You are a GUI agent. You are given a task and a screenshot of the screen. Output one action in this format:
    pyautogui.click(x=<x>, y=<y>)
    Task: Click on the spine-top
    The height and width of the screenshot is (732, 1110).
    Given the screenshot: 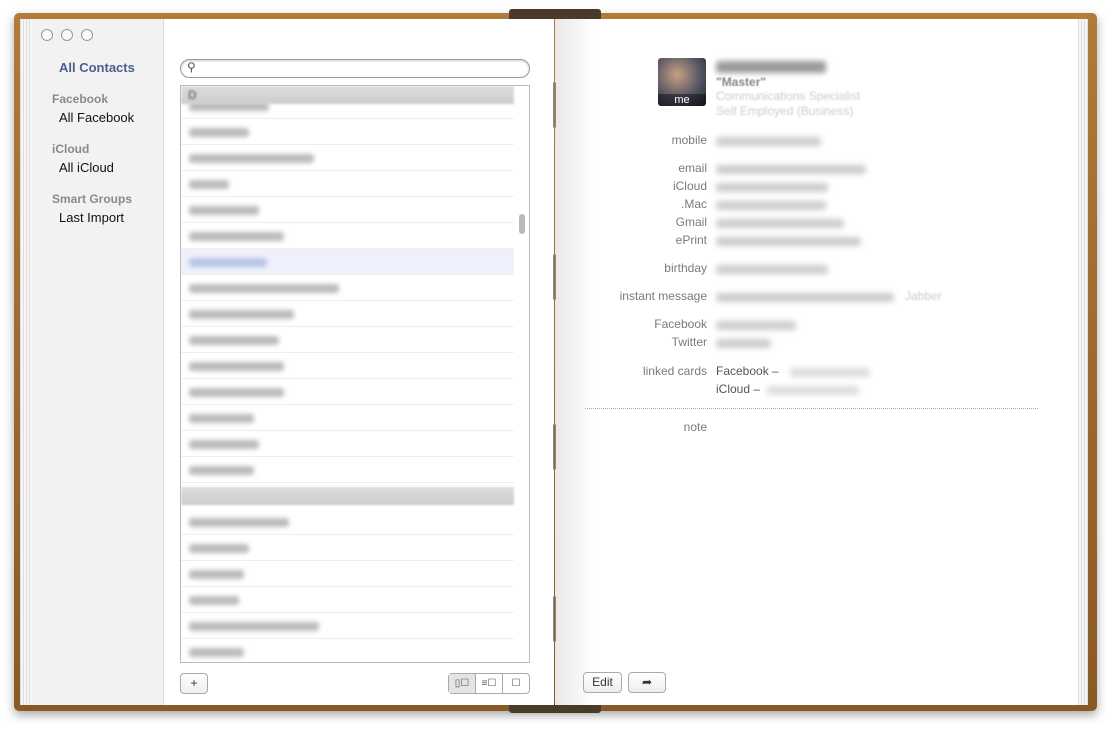 What is the action you would take?
    pyautogui.click(x=555, y=14)
    